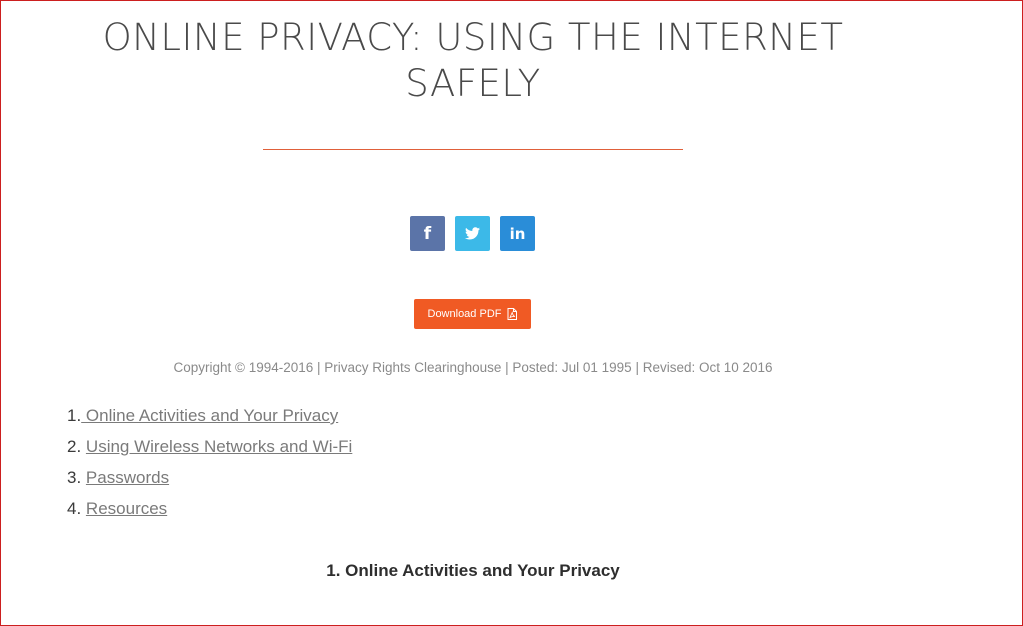  What do you see at coordinates (464, 314) in the screenshot?
I see `download-pdf-label: Download PDF` at bounding box center [464, 314].